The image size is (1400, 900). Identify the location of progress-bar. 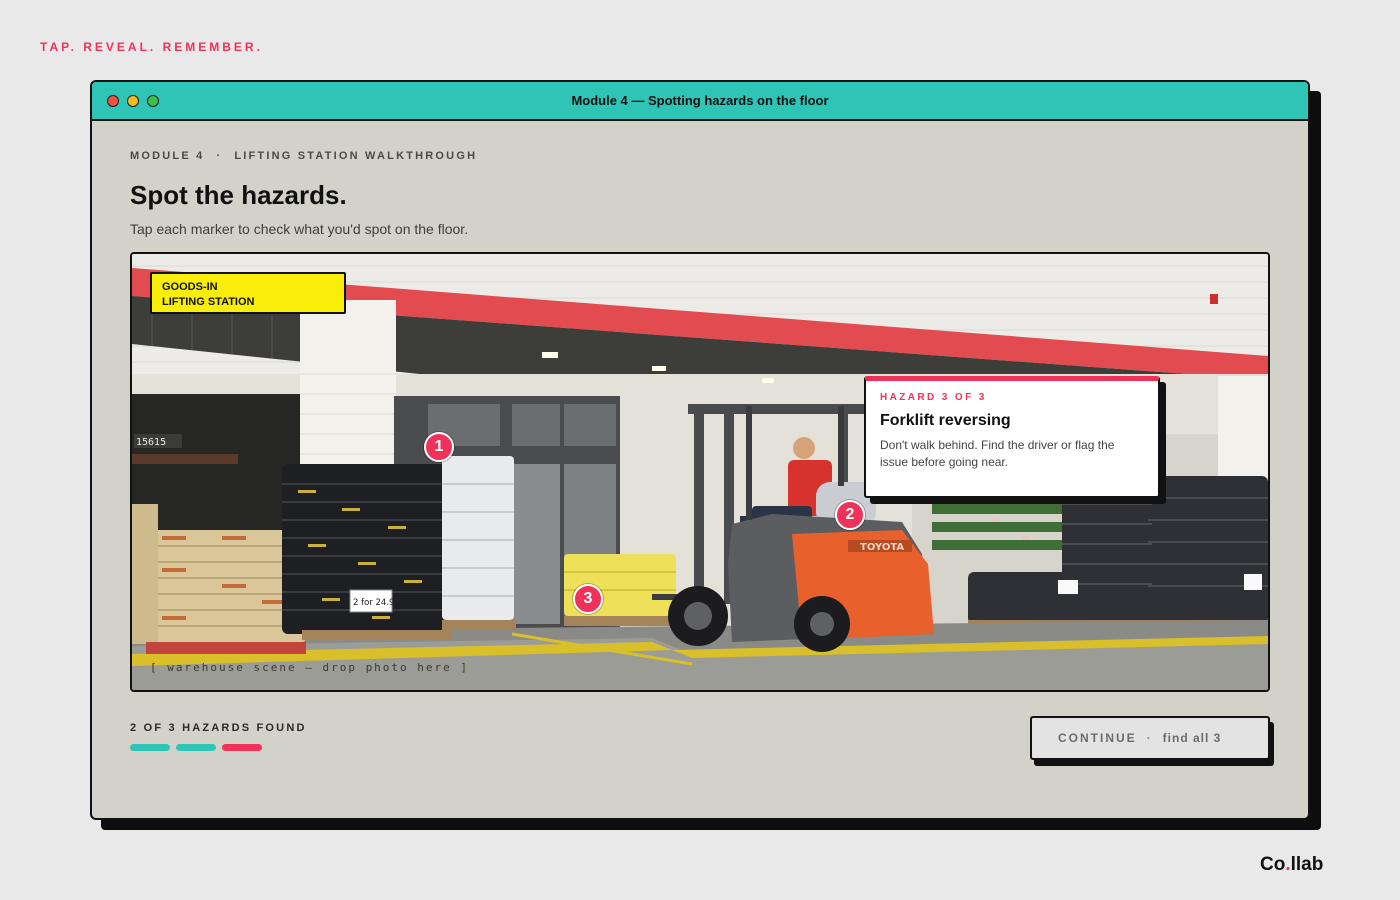
(196, 747).